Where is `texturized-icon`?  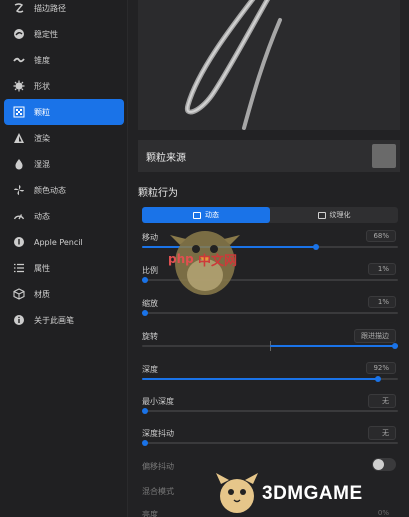
texturized-icon is located at coordinates (321, 215).